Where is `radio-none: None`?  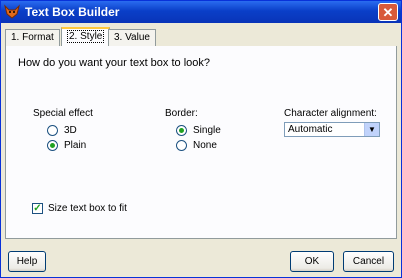 radio-none: None is located at coordinates (196, 145).